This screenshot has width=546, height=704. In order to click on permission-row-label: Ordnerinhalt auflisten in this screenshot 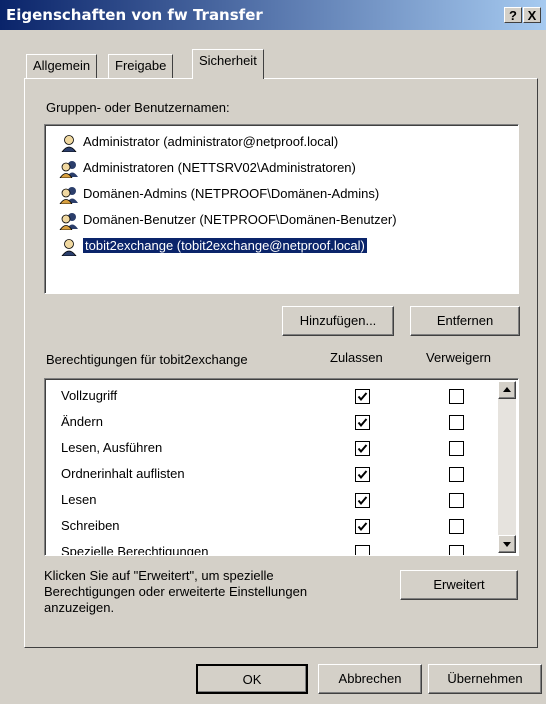, I will do `click(123, 473)`.